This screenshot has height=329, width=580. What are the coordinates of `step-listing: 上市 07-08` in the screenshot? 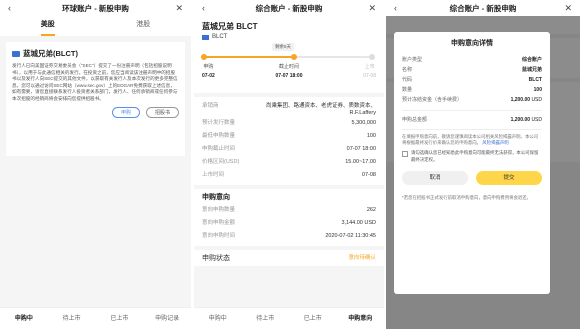 It's located at (369, 71).